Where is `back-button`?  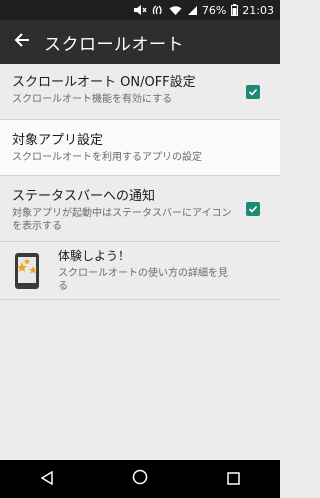 back-button is located at coordinates (22, 42).